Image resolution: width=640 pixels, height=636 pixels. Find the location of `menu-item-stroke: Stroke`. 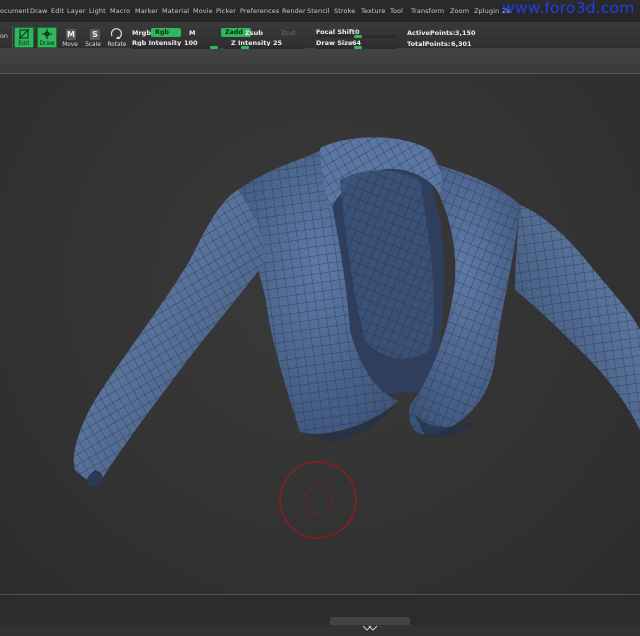

menu-item-stroke: Stroke is located at coordinates (344, 11).